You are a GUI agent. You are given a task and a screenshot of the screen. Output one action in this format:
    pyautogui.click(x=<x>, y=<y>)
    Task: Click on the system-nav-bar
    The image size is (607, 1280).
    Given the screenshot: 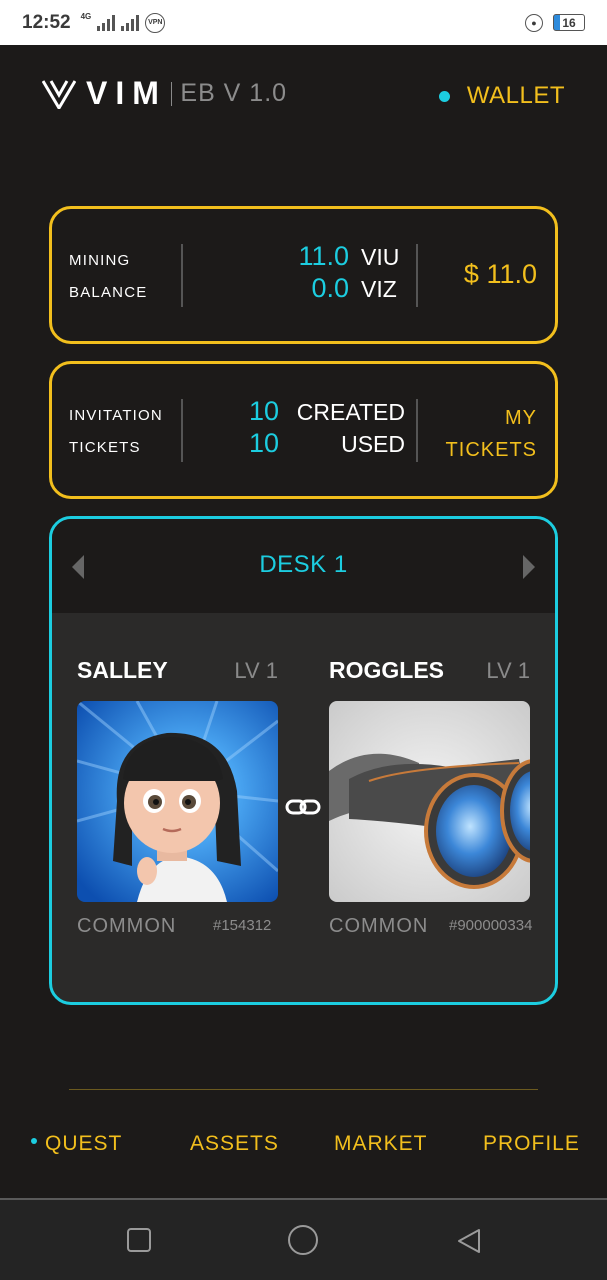 What is the action you would take?
    pyautogui.click(x=303, y=1239)
    